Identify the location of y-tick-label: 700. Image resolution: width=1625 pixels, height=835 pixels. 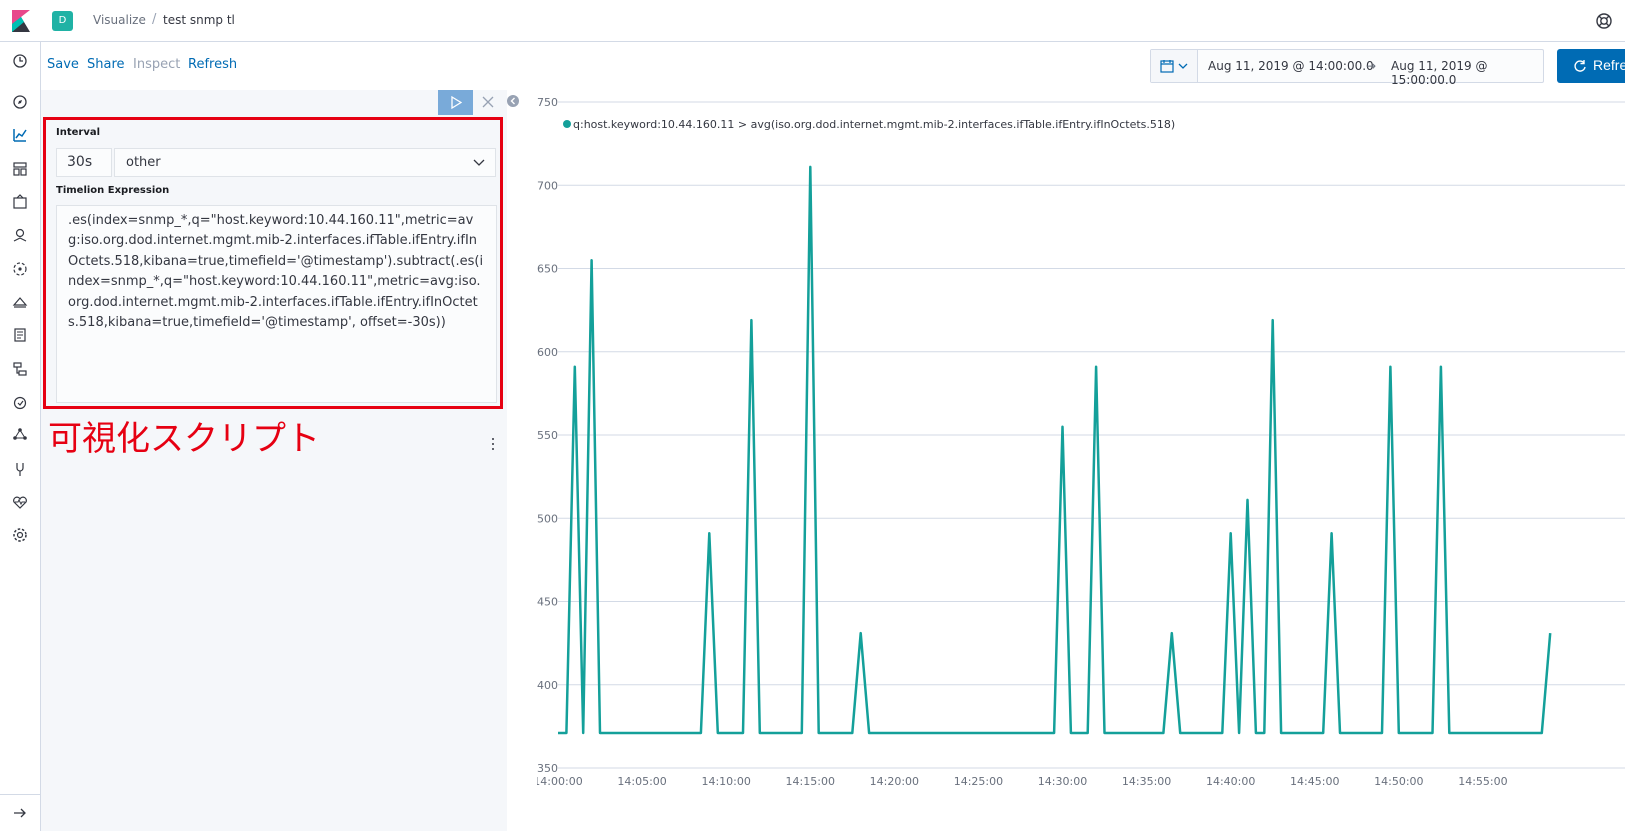
(547, 185).